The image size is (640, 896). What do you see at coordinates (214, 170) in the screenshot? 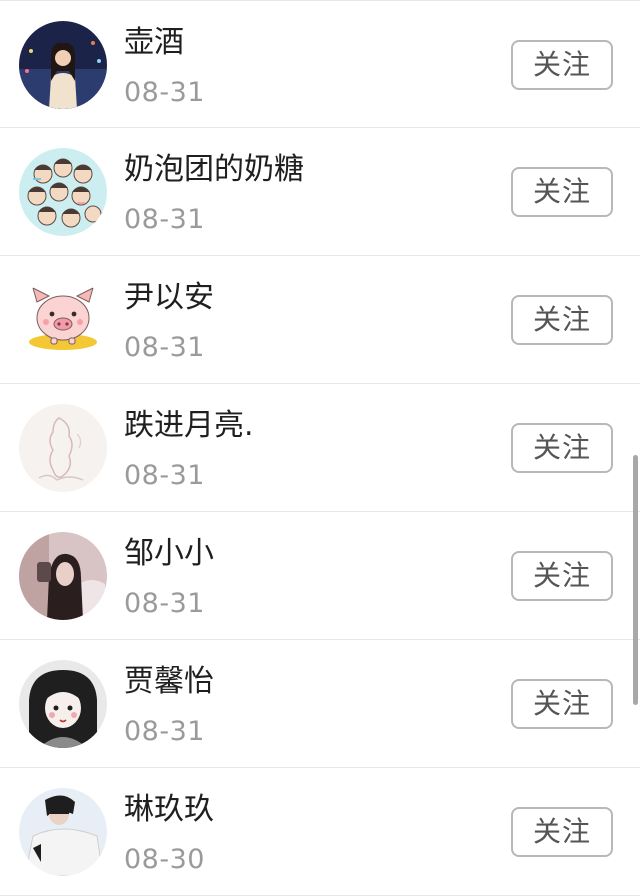
I see `user-name: 奶泡团的奶糖` at bounding box center [214, 170].